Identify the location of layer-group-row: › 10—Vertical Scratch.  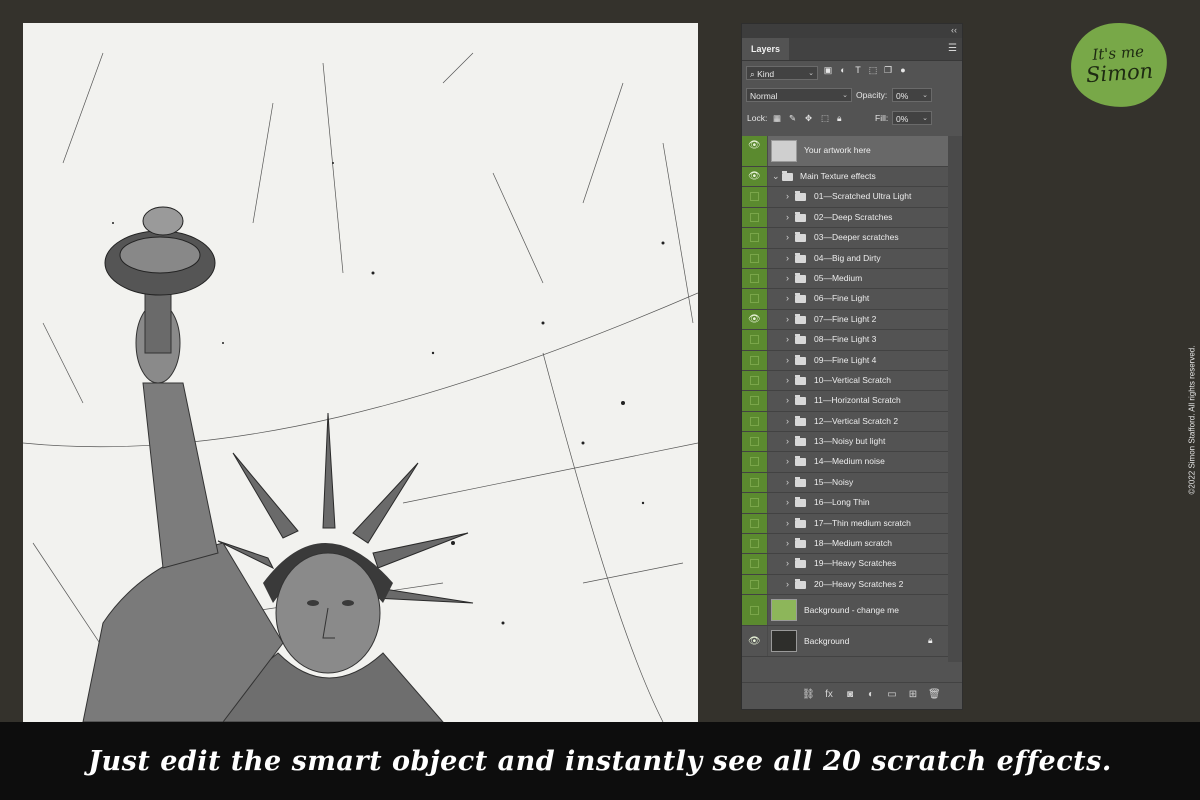
(845, 381).